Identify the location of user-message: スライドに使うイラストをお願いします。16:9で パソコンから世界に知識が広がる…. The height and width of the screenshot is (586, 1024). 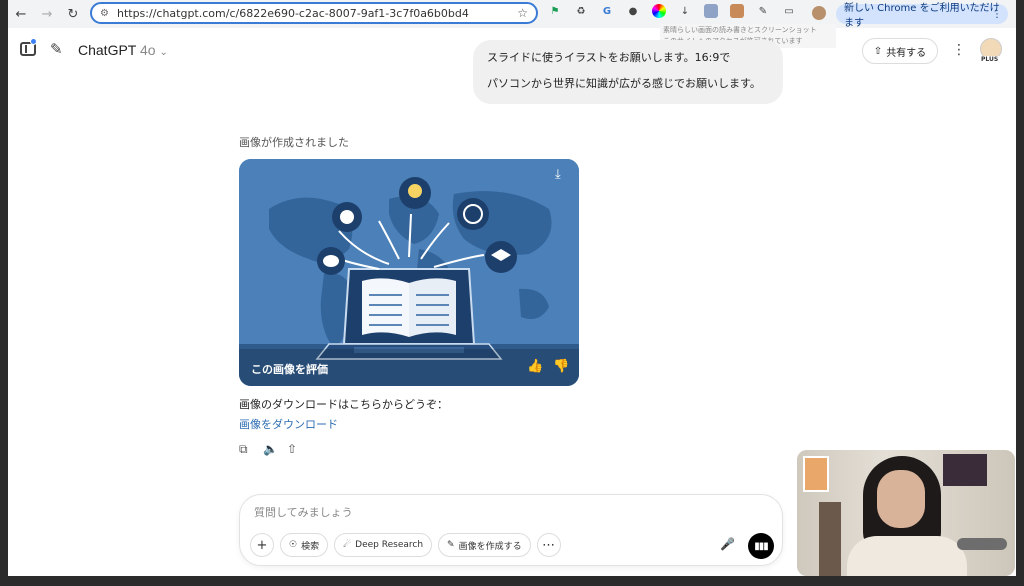
(628, 72).